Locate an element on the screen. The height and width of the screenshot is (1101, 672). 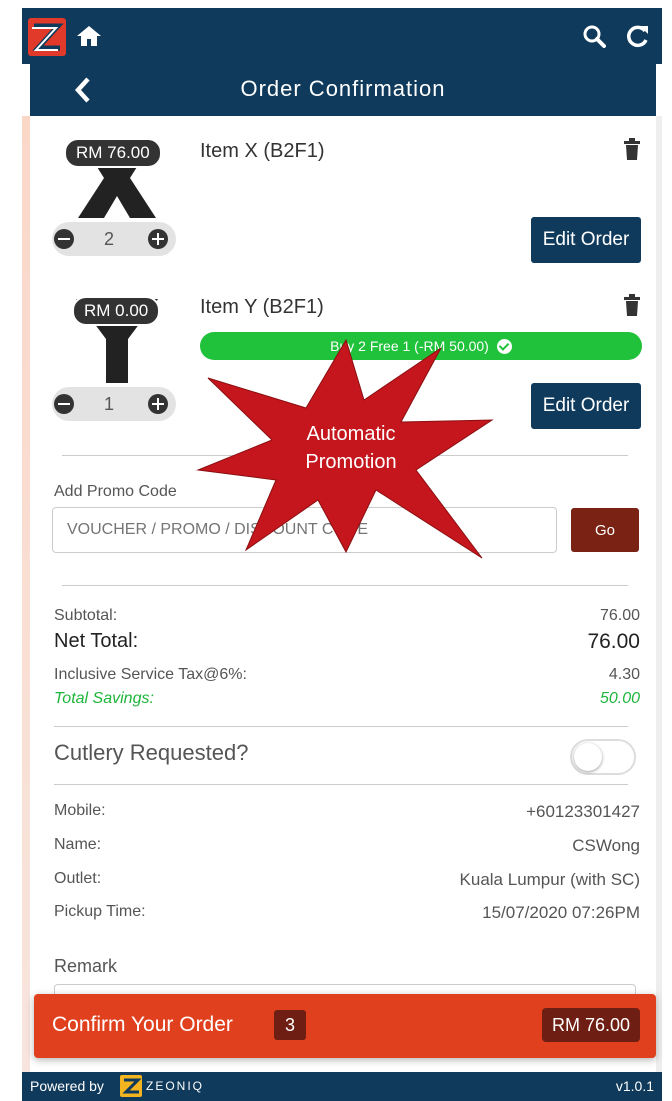
annotation-line: Automatic is located at coordinates (351, 434).